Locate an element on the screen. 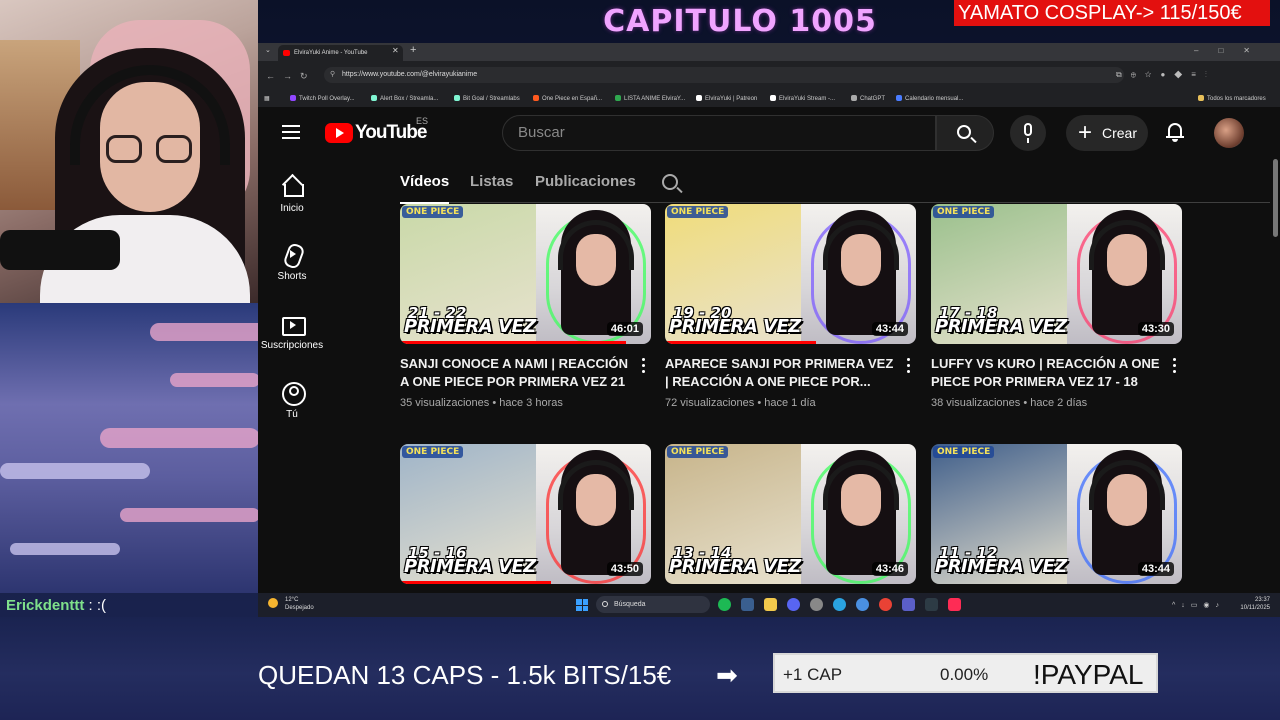  browser-tab-title: ElviraYuki Anime - YouTube is located at coordinates (331, 53).